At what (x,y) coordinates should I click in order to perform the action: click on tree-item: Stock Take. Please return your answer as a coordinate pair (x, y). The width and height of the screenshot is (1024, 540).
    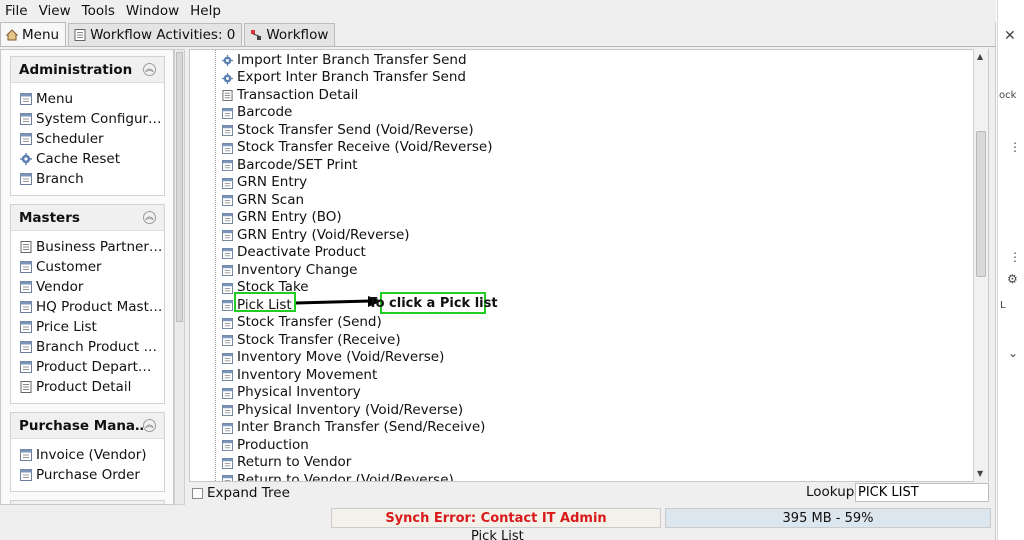
    Looking at the image, I should click on (265, 287).